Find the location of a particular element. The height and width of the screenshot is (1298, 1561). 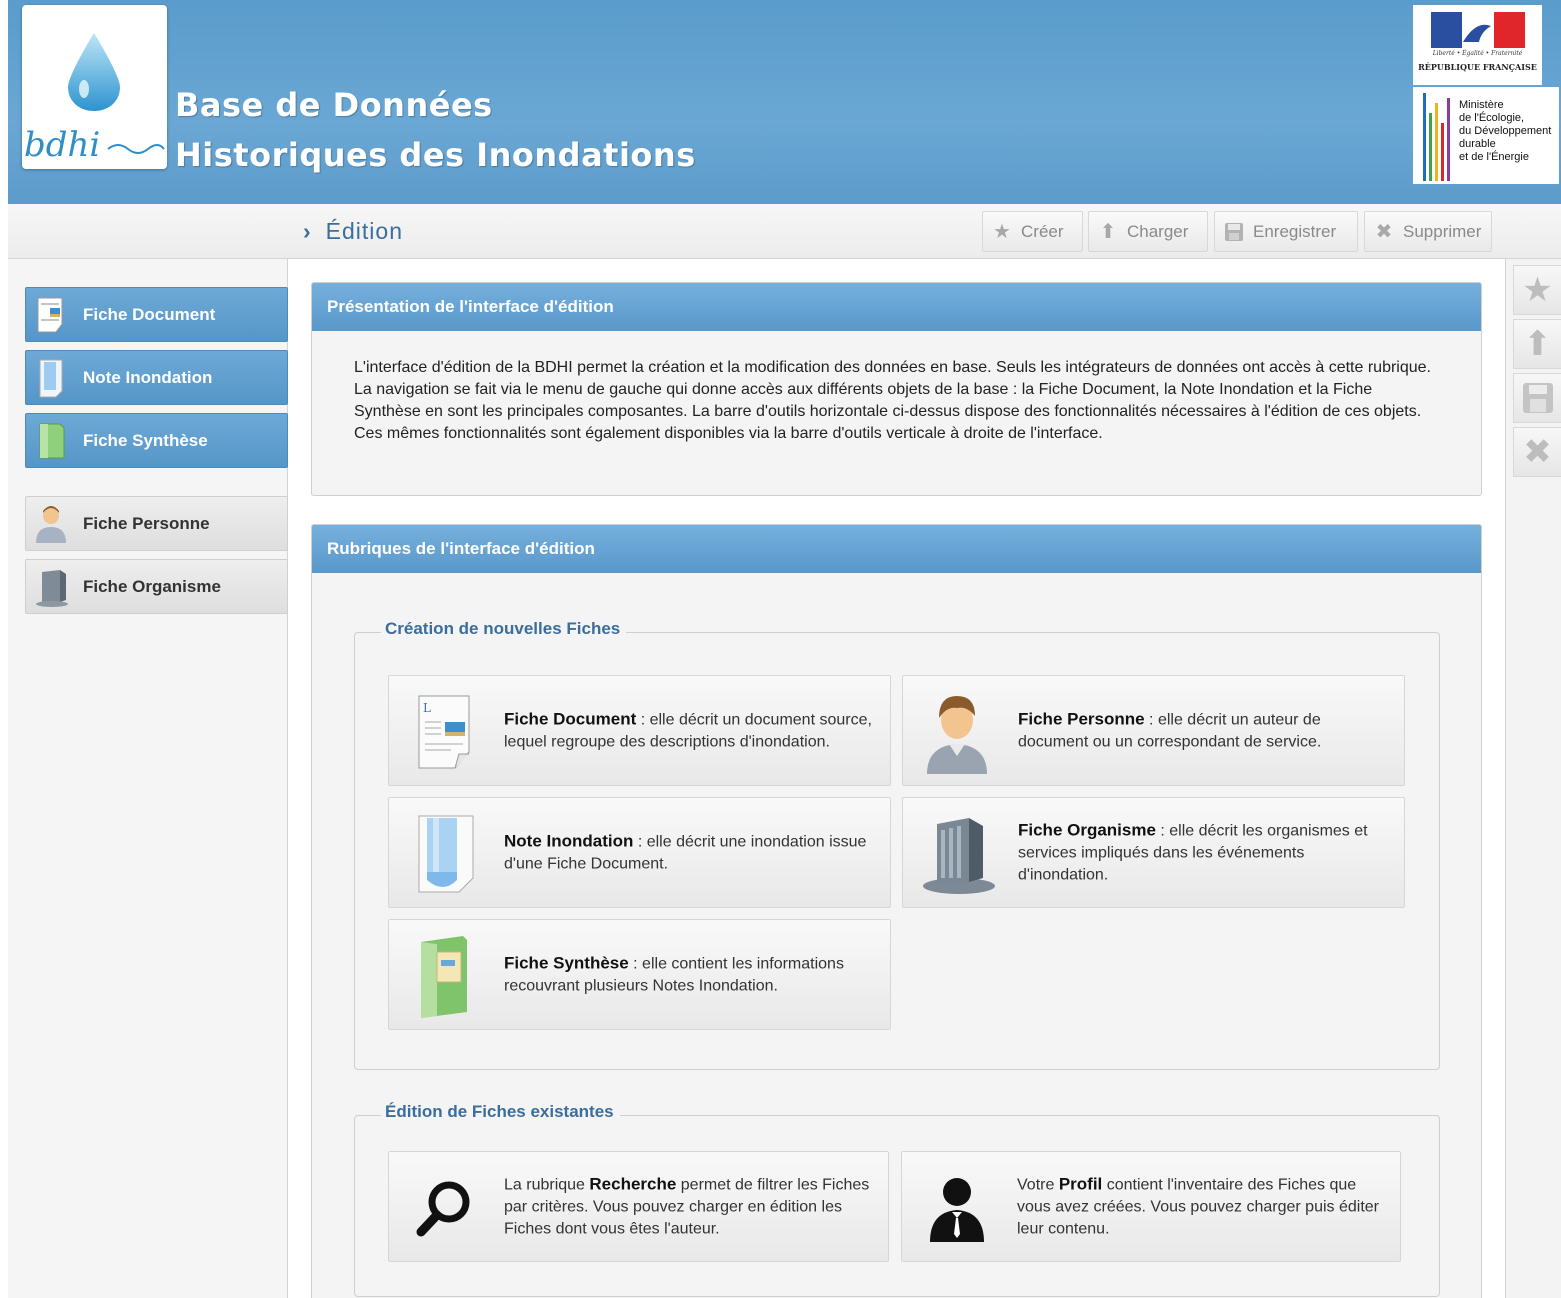

bdhi-logo: bdhi is located at coordinates (94, 87).